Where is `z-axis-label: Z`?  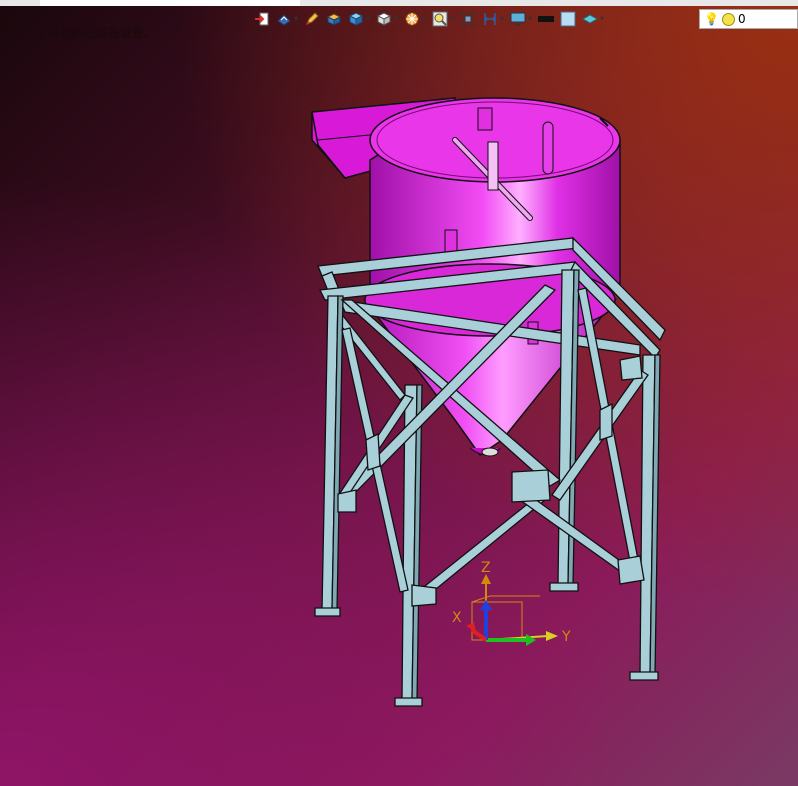 z-axis-label: Z is located at coordinates (486, 568).